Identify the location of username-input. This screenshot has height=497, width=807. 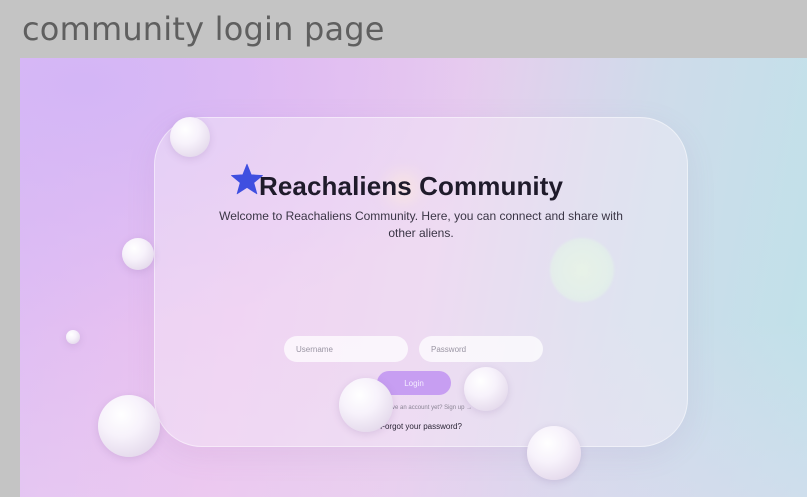
(346, 349).